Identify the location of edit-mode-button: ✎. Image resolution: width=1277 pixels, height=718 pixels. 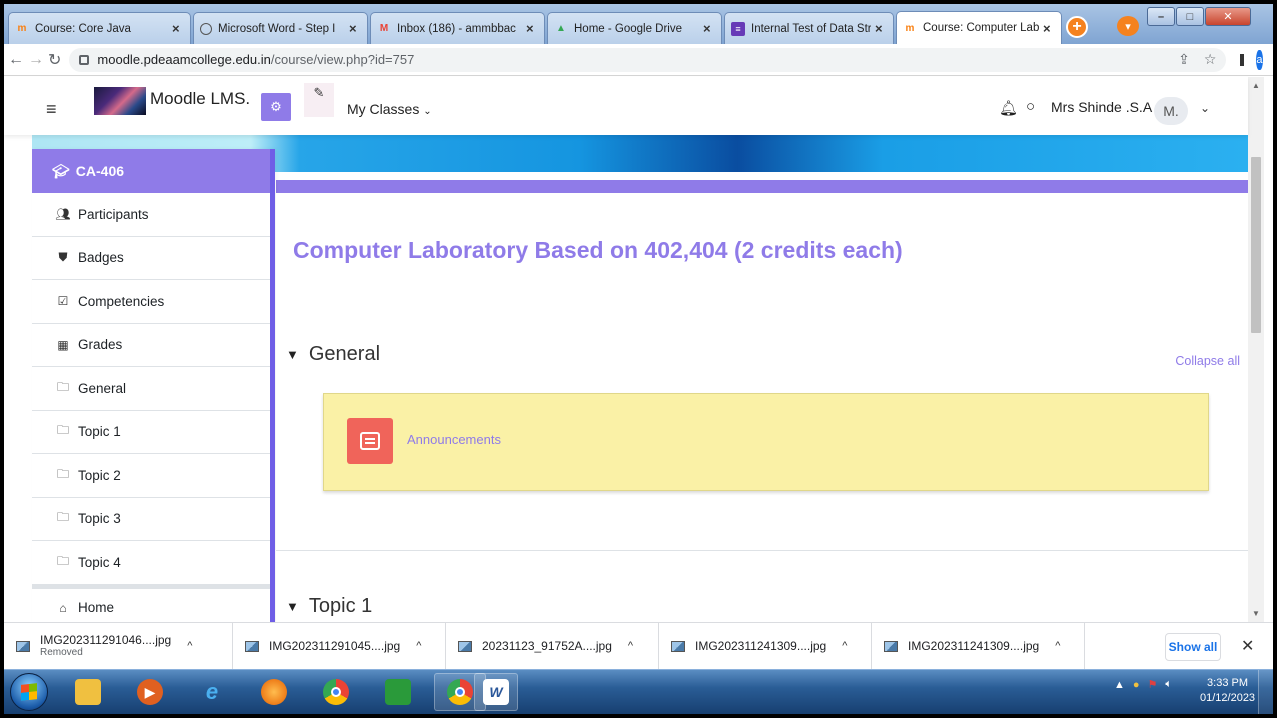
(319, 100).